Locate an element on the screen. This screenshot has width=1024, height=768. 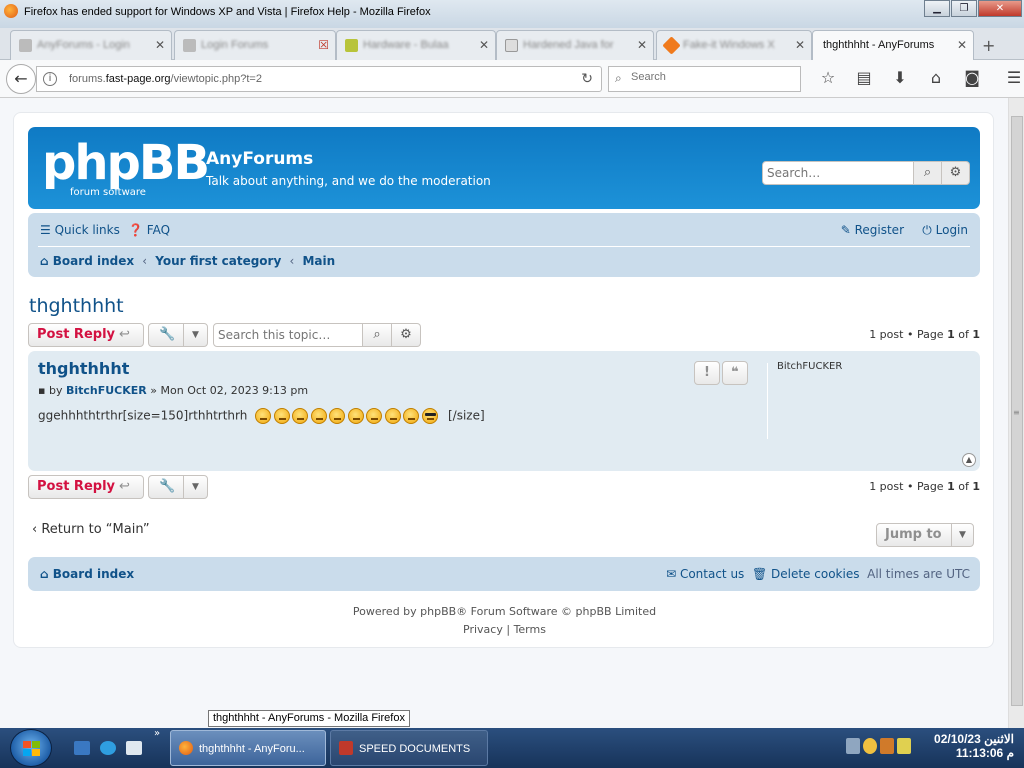
wrench-icon: 🔧 is located at coordinates (167, 334).